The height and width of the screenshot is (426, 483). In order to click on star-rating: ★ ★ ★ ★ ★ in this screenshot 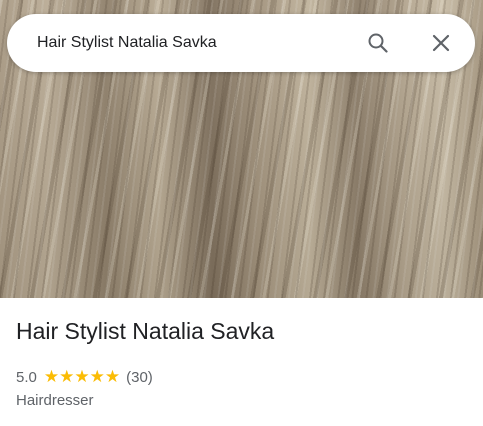, I will do `click(82, 377)`.